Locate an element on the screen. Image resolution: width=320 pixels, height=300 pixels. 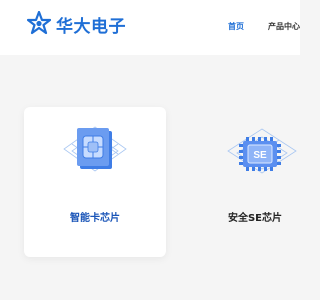
nav-home: 首页 is located at coordinates (236, 26).